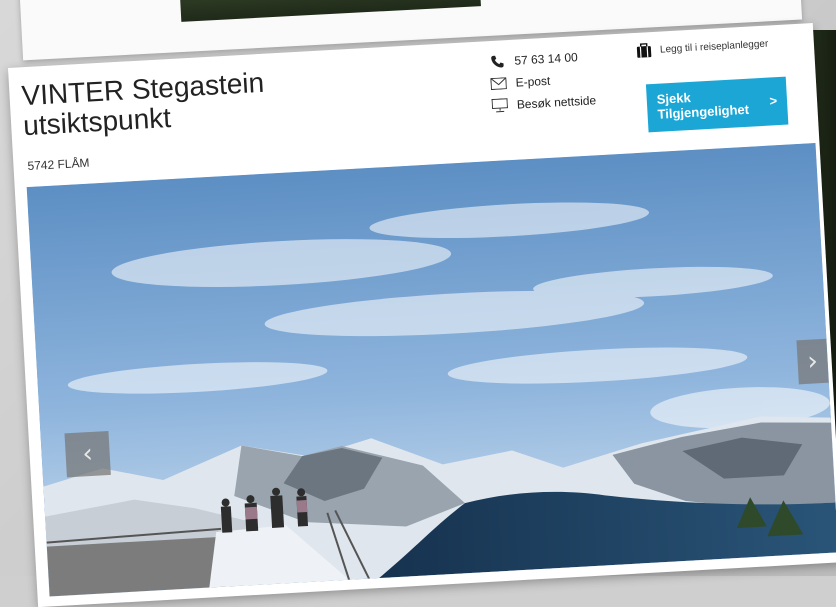  What do you see at coordinates (499, 105) in the screenshot?
I see `monitor-icon` at bounding box center [499, 105].